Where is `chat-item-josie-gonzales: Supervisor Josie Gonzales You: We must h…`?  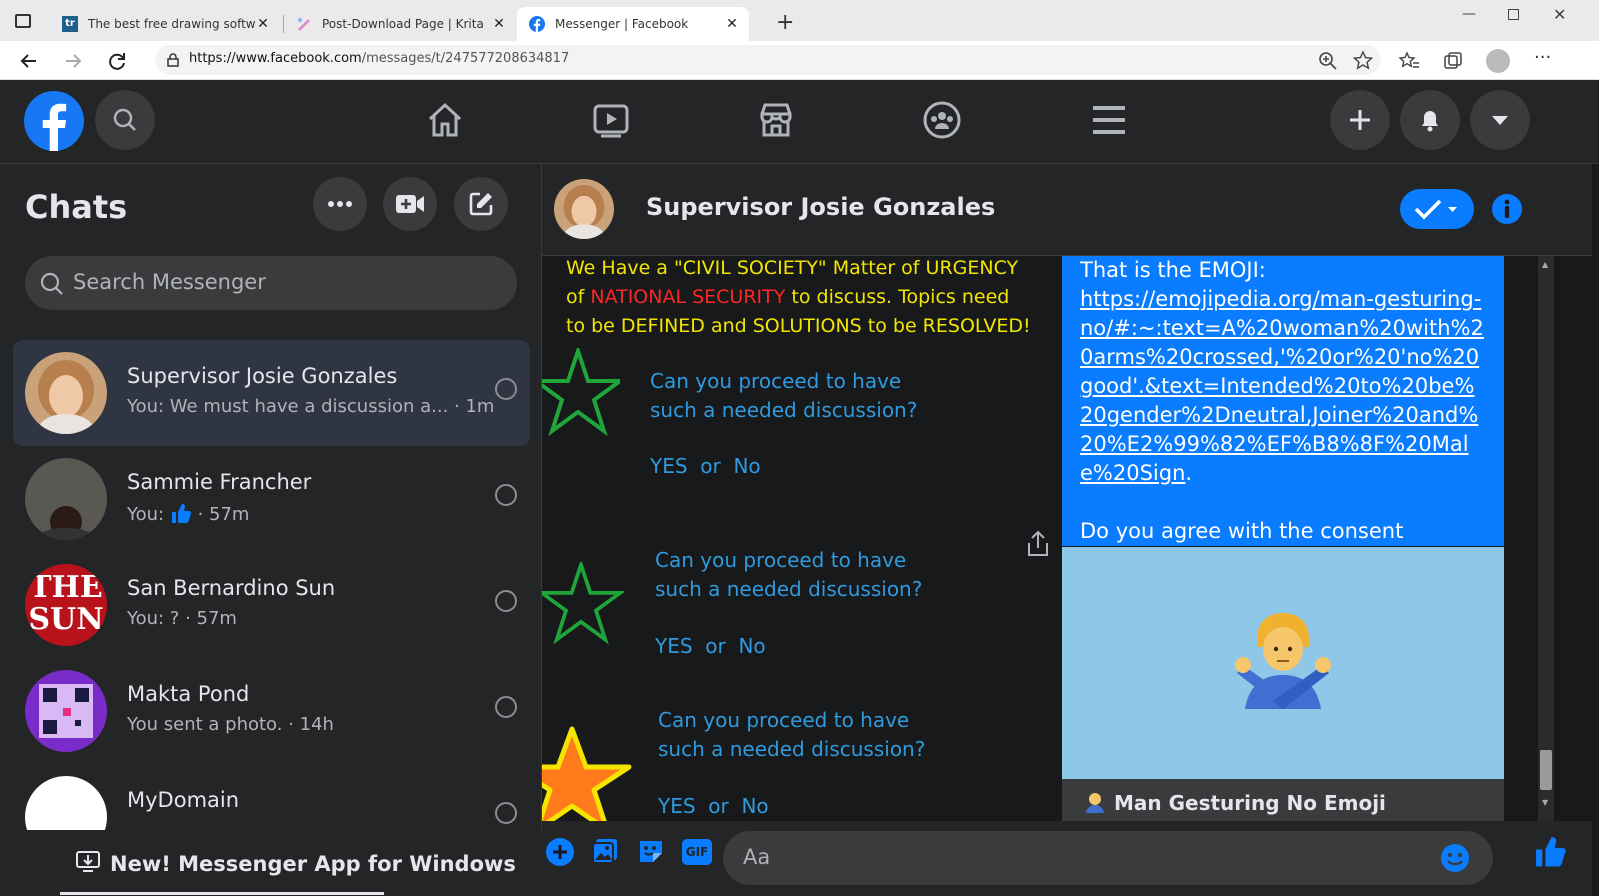 chat-item-josie-gonzales: Supervisor Josie Gonzales You: We must h… is located at coordinates (271, 393).